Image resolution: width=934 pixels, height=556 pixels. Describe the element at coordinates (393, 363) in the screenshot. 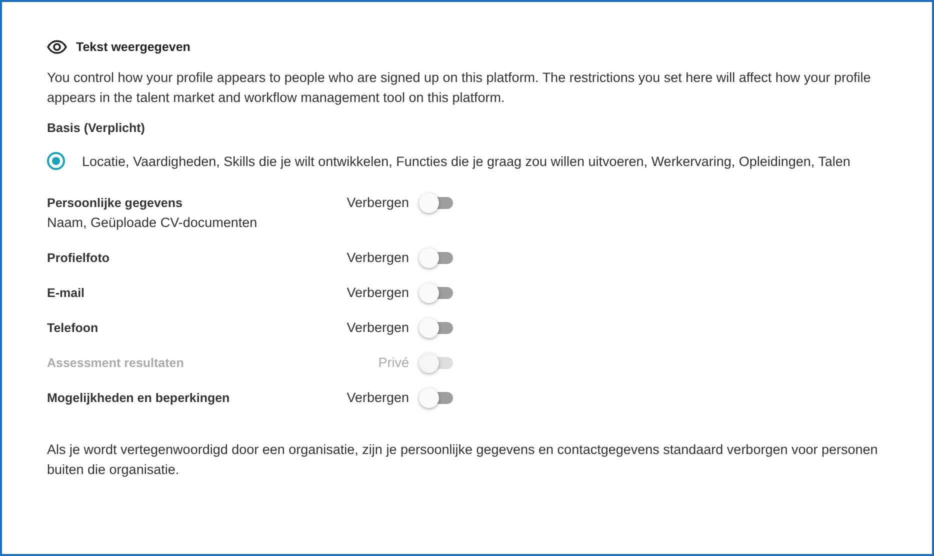

I see `toggle-label: Privé` at that location.